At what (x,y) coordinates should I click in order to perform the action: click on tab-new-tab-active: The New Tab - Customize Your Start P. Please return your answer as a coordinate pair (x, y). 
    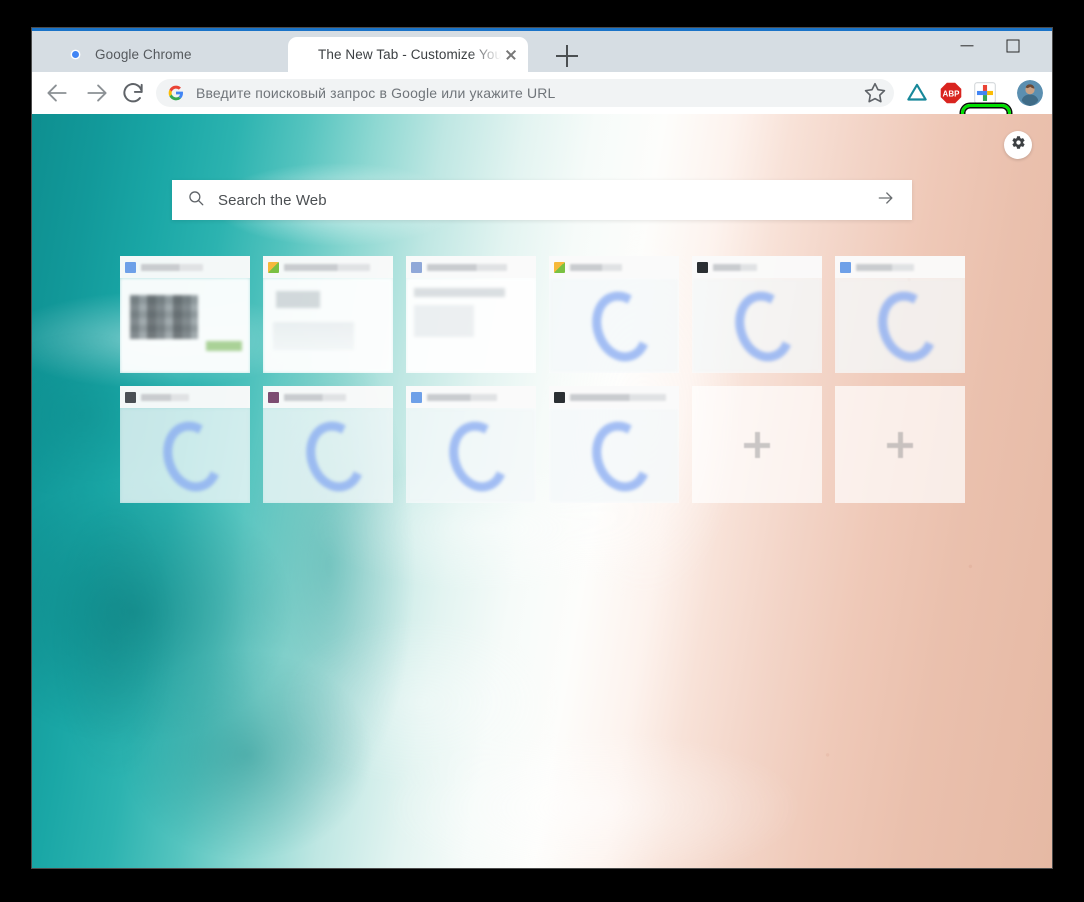
    Looking at the image, I should click on (408, 54).